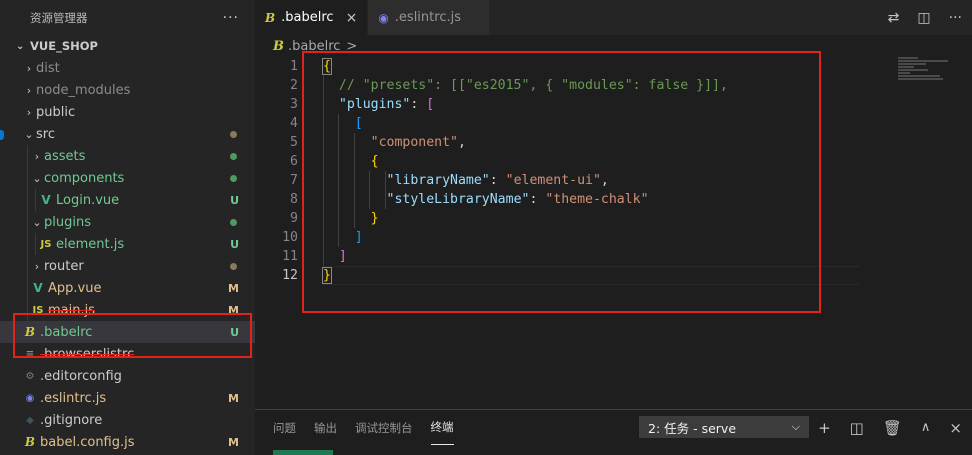 This screenshot has height=455, width=972. I want to click on tab-label: .eslintrc.js, so click(428, 17).